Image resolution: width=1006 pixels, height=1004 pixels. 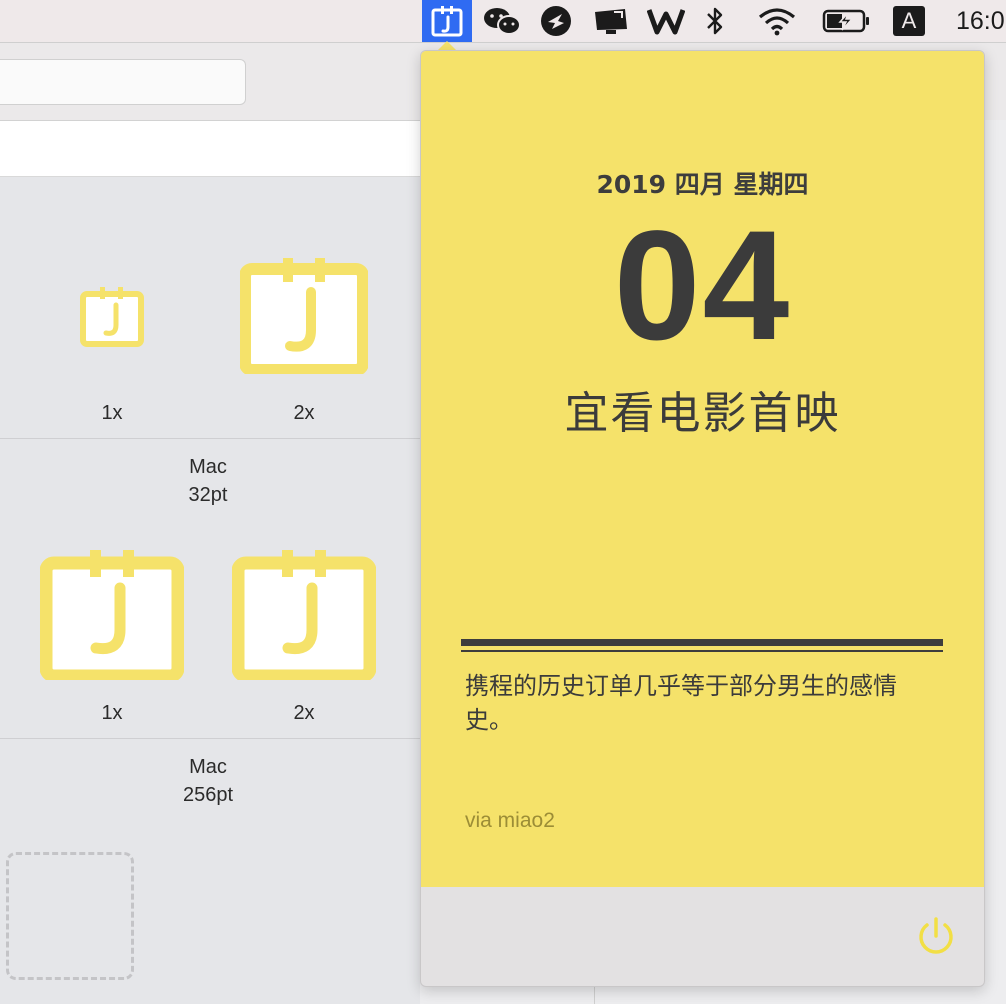 I want to click on empty-image-well, so click(x=70, y=916).